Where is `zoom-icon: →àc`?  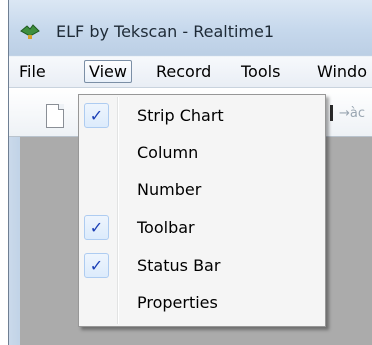 zoom-icon: →àc is located at coordinates (355, 114).